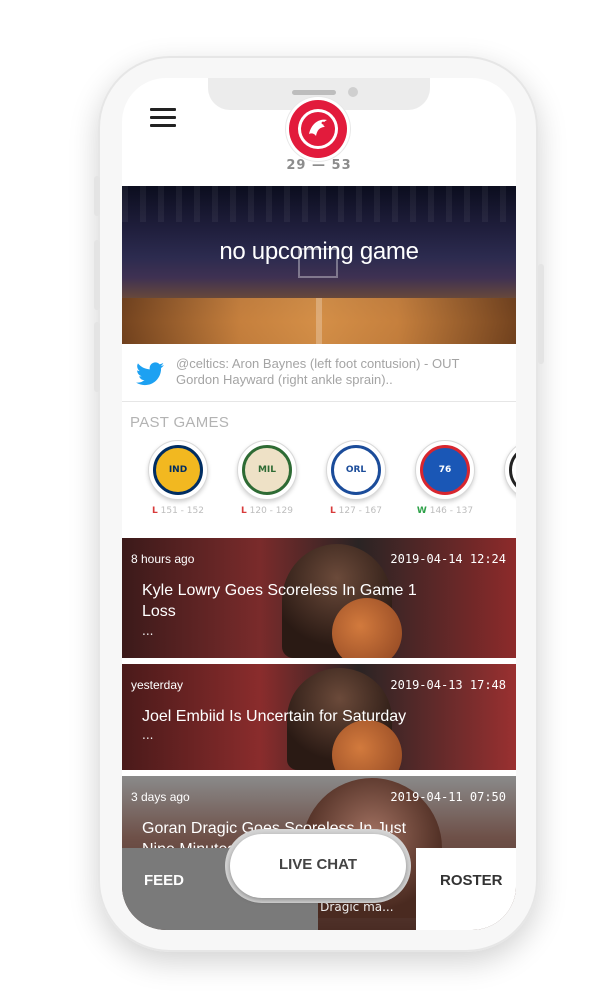 The height and width of the screenshot is (1006, 612). Describe the element at coordinates (448, 797) in the screenshot. I see `news-date: 2019-04-11 07:50` at that location.